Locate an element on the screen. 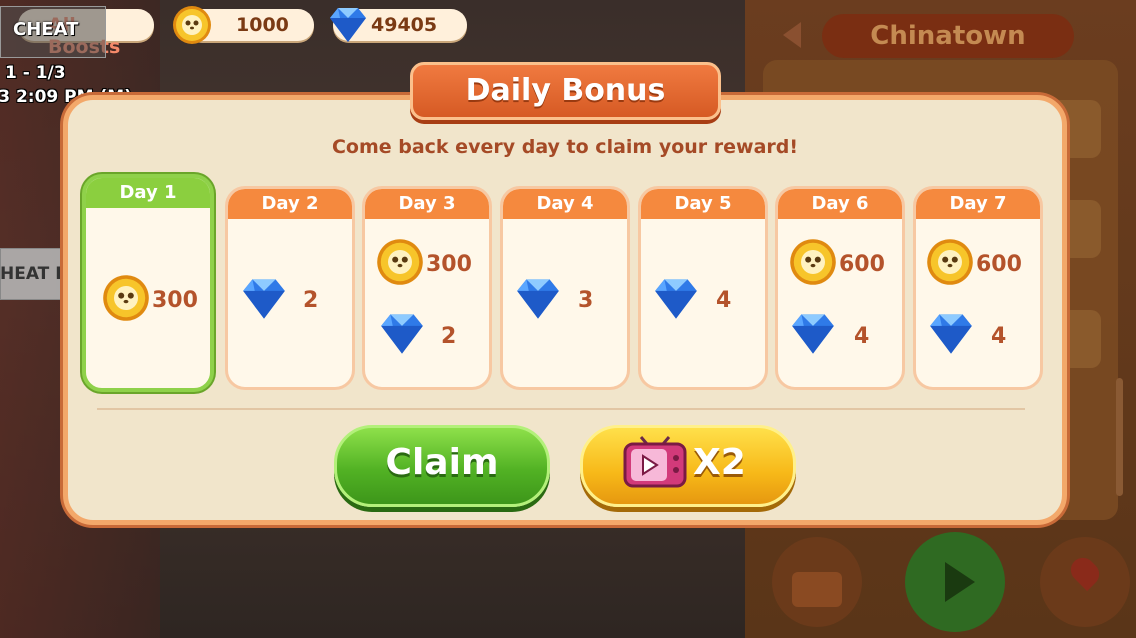  coin-amount: 1000 is located at coordinates (262, 25).